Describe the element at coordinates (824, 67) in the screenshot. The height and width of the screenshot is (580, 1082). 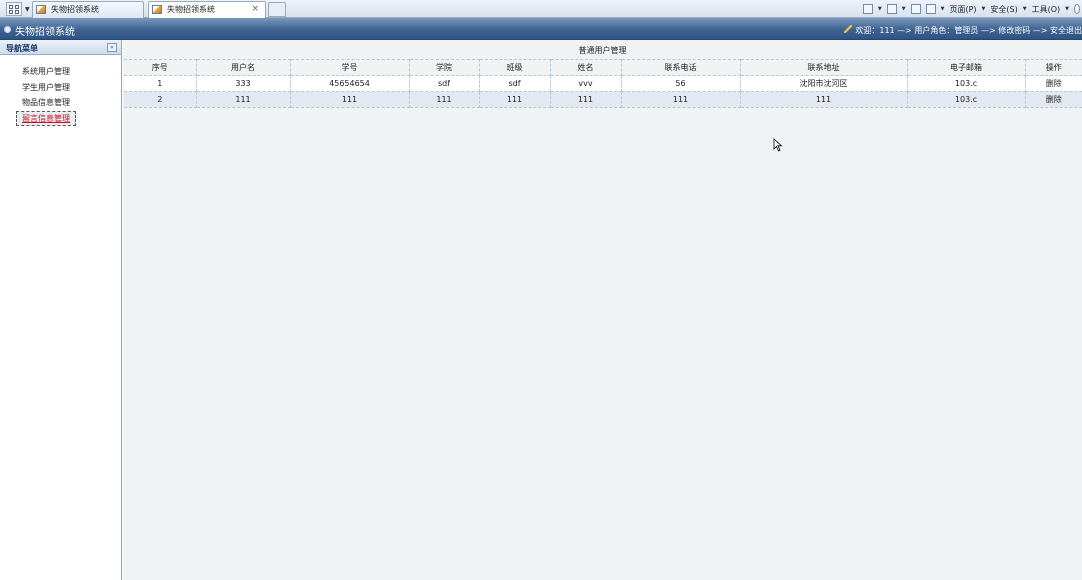
I see `col-header-address: 联系地址` at that location.